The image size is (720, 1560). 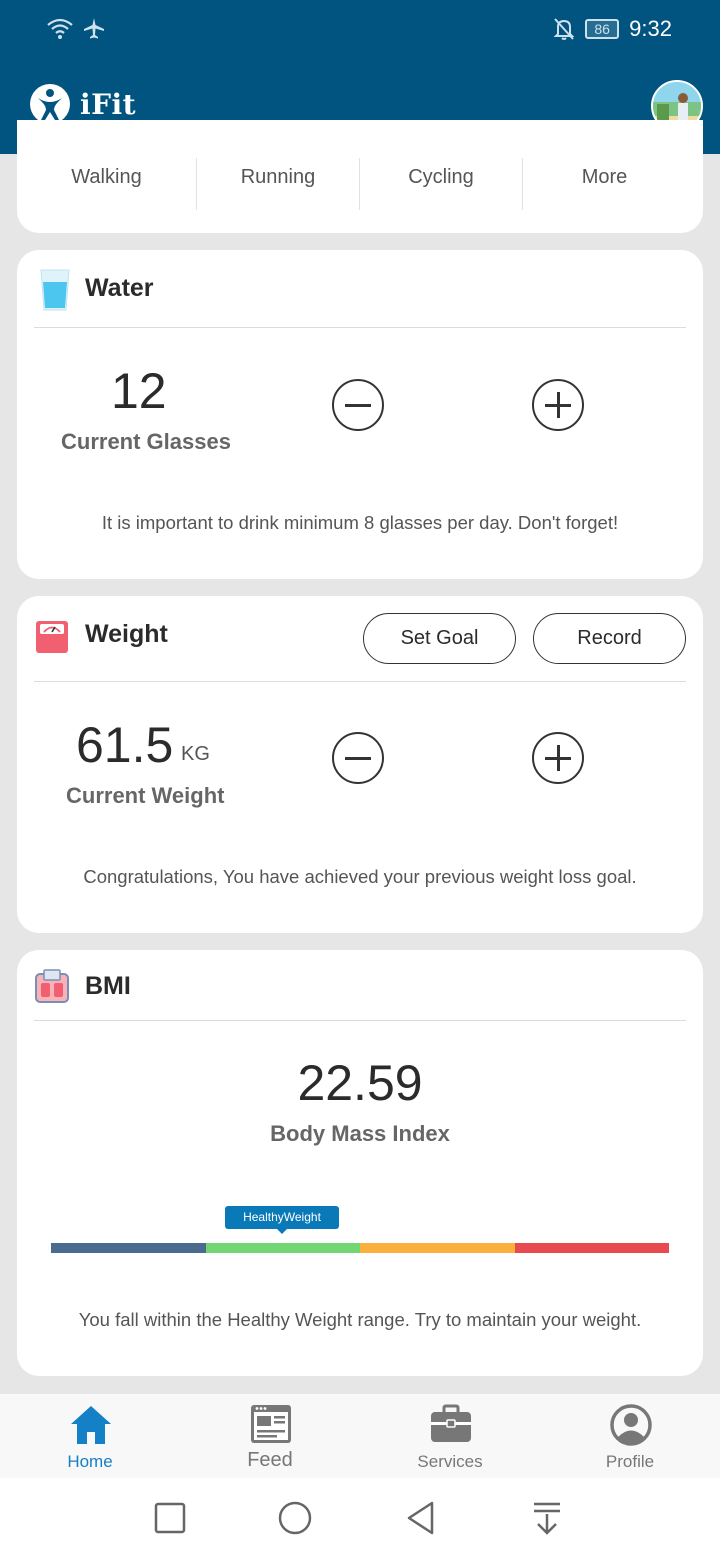 I want to click on activity-label: Cycling, so click(x=441, y=177).